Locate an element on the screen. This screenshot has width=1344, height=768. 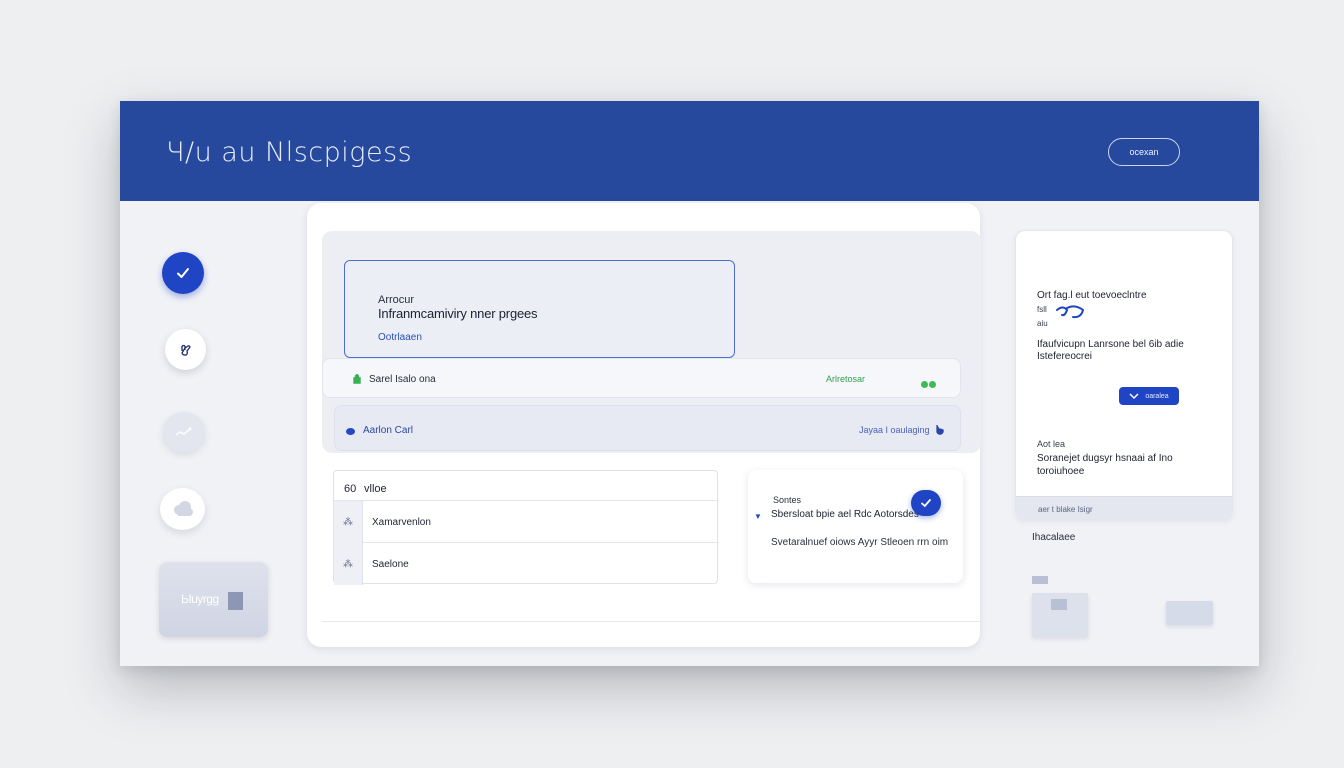
task-title: Sbersloat bpie ael Rdc Aotorsdes is located at coordinates (845, 514).